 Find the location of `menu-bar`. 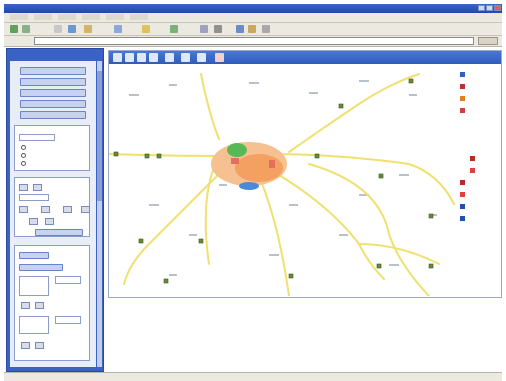

menu-bar is located at coordinates (253, 18).